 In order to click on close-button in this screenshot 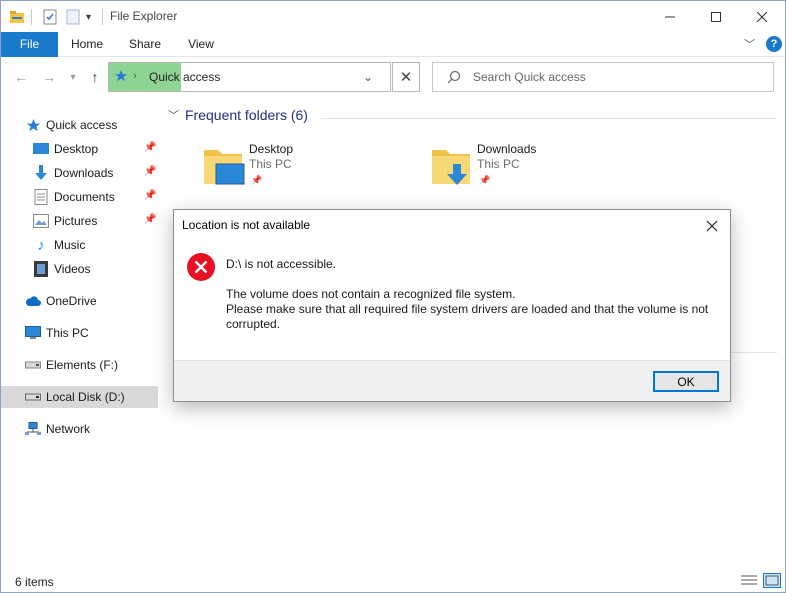, I will do `click(762, 16)`.